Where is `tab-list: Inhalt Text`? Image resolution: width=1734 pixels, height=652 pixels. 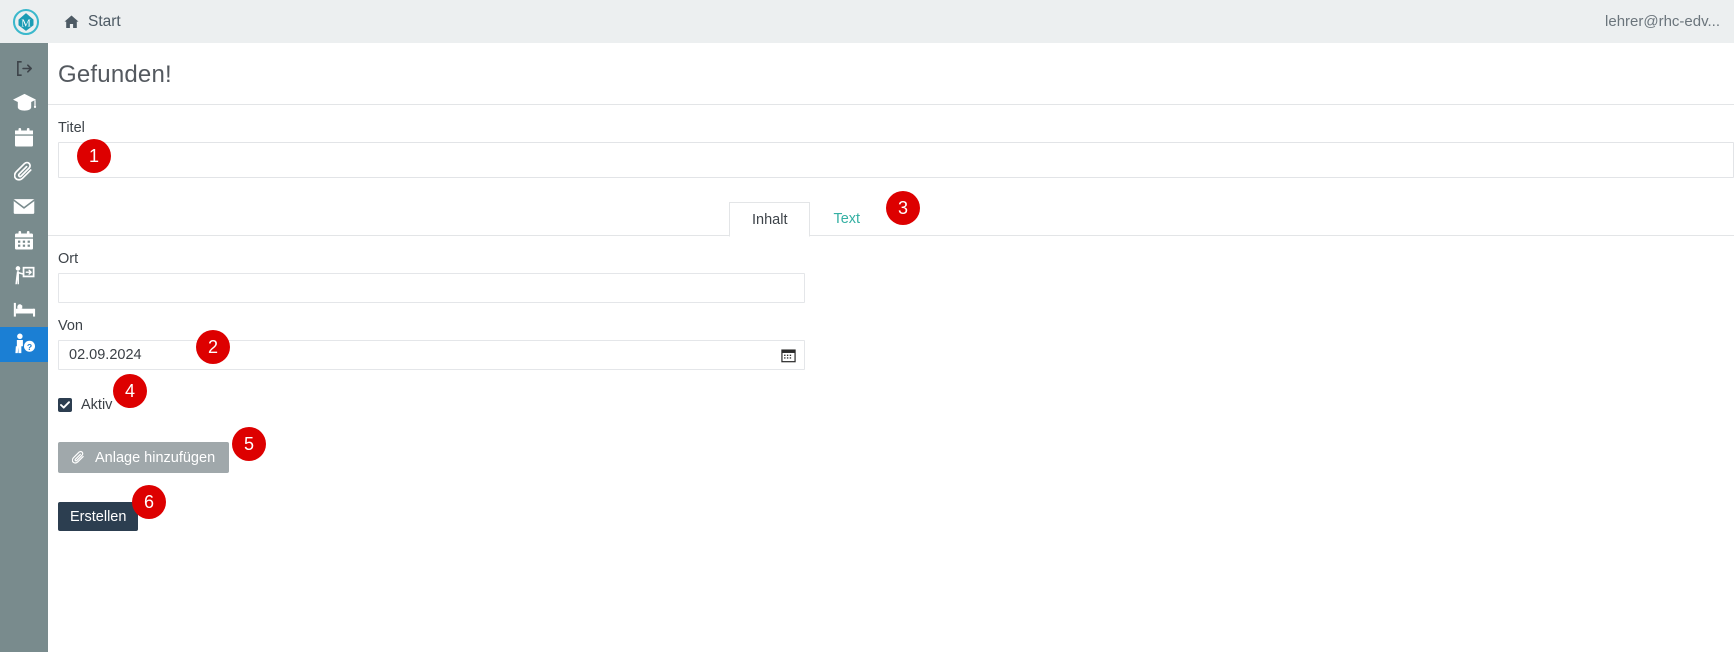 tab-list: Inhalt Text is located at coordinates (806, 219).